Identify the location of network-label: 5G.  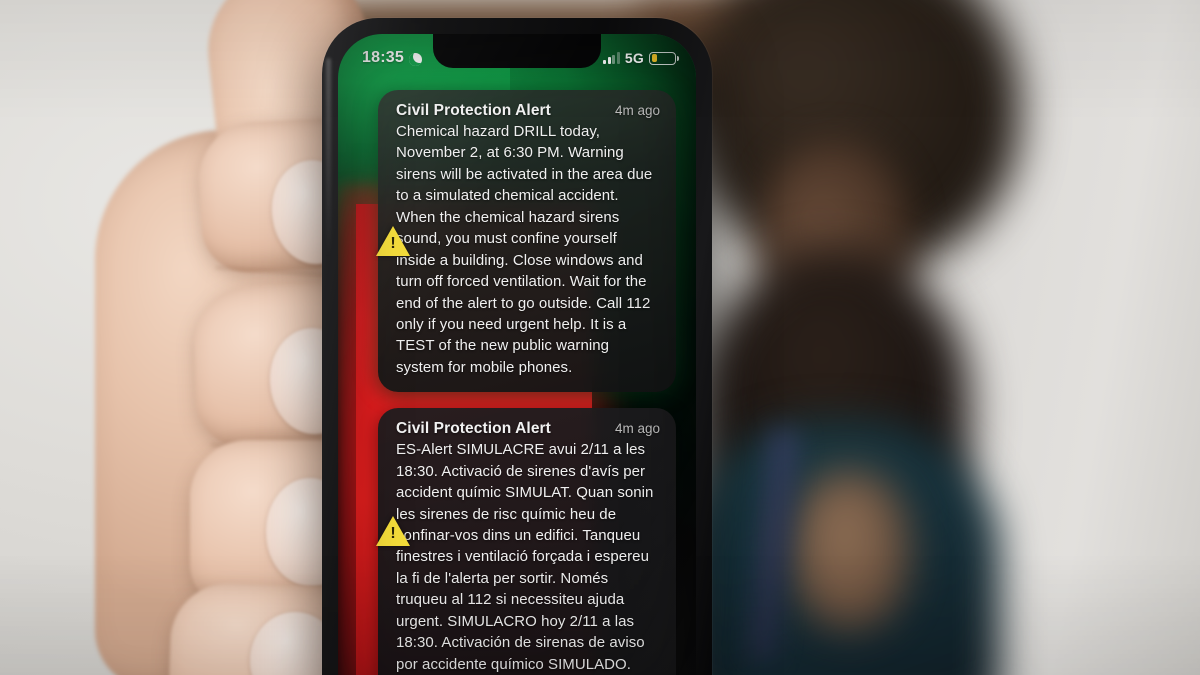
(634, 58).